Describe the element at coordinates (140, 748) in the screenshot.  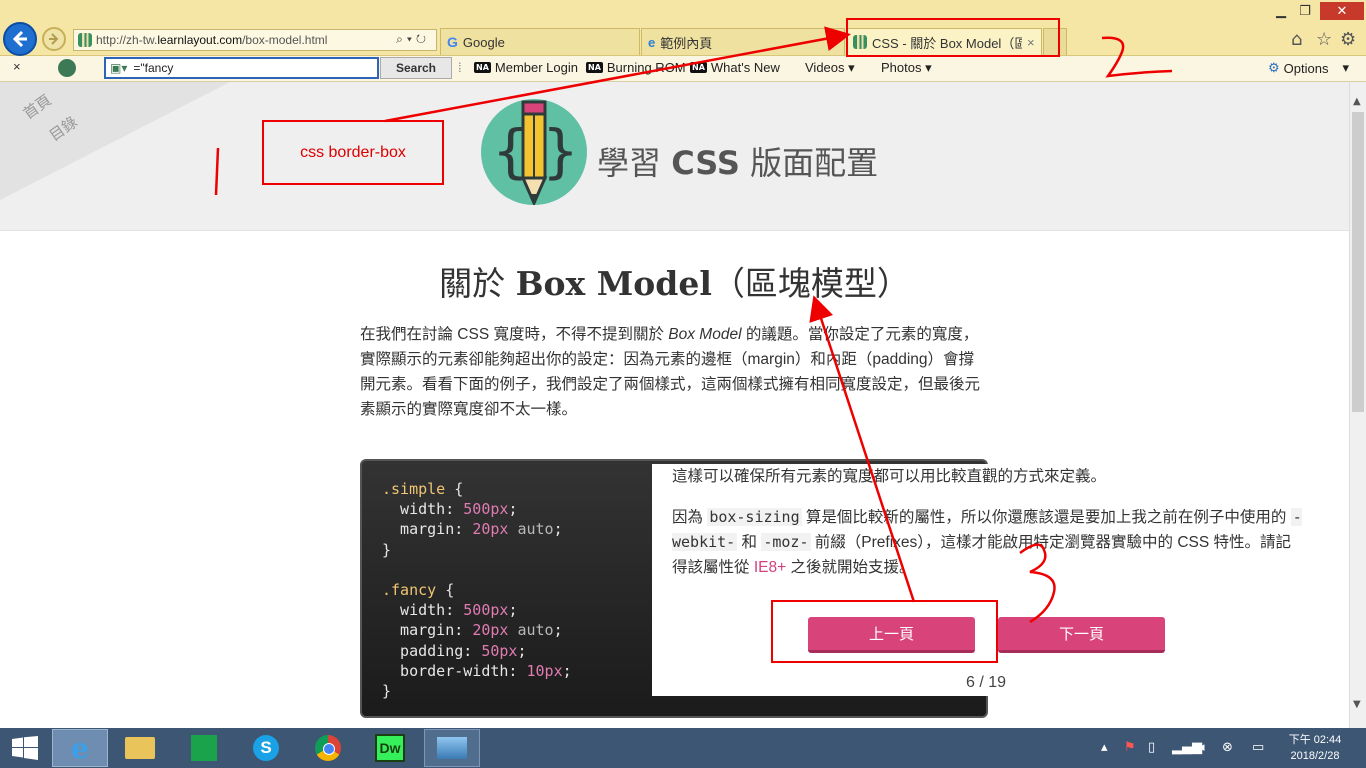
I see `taskbar-explorer-icon` at that location.